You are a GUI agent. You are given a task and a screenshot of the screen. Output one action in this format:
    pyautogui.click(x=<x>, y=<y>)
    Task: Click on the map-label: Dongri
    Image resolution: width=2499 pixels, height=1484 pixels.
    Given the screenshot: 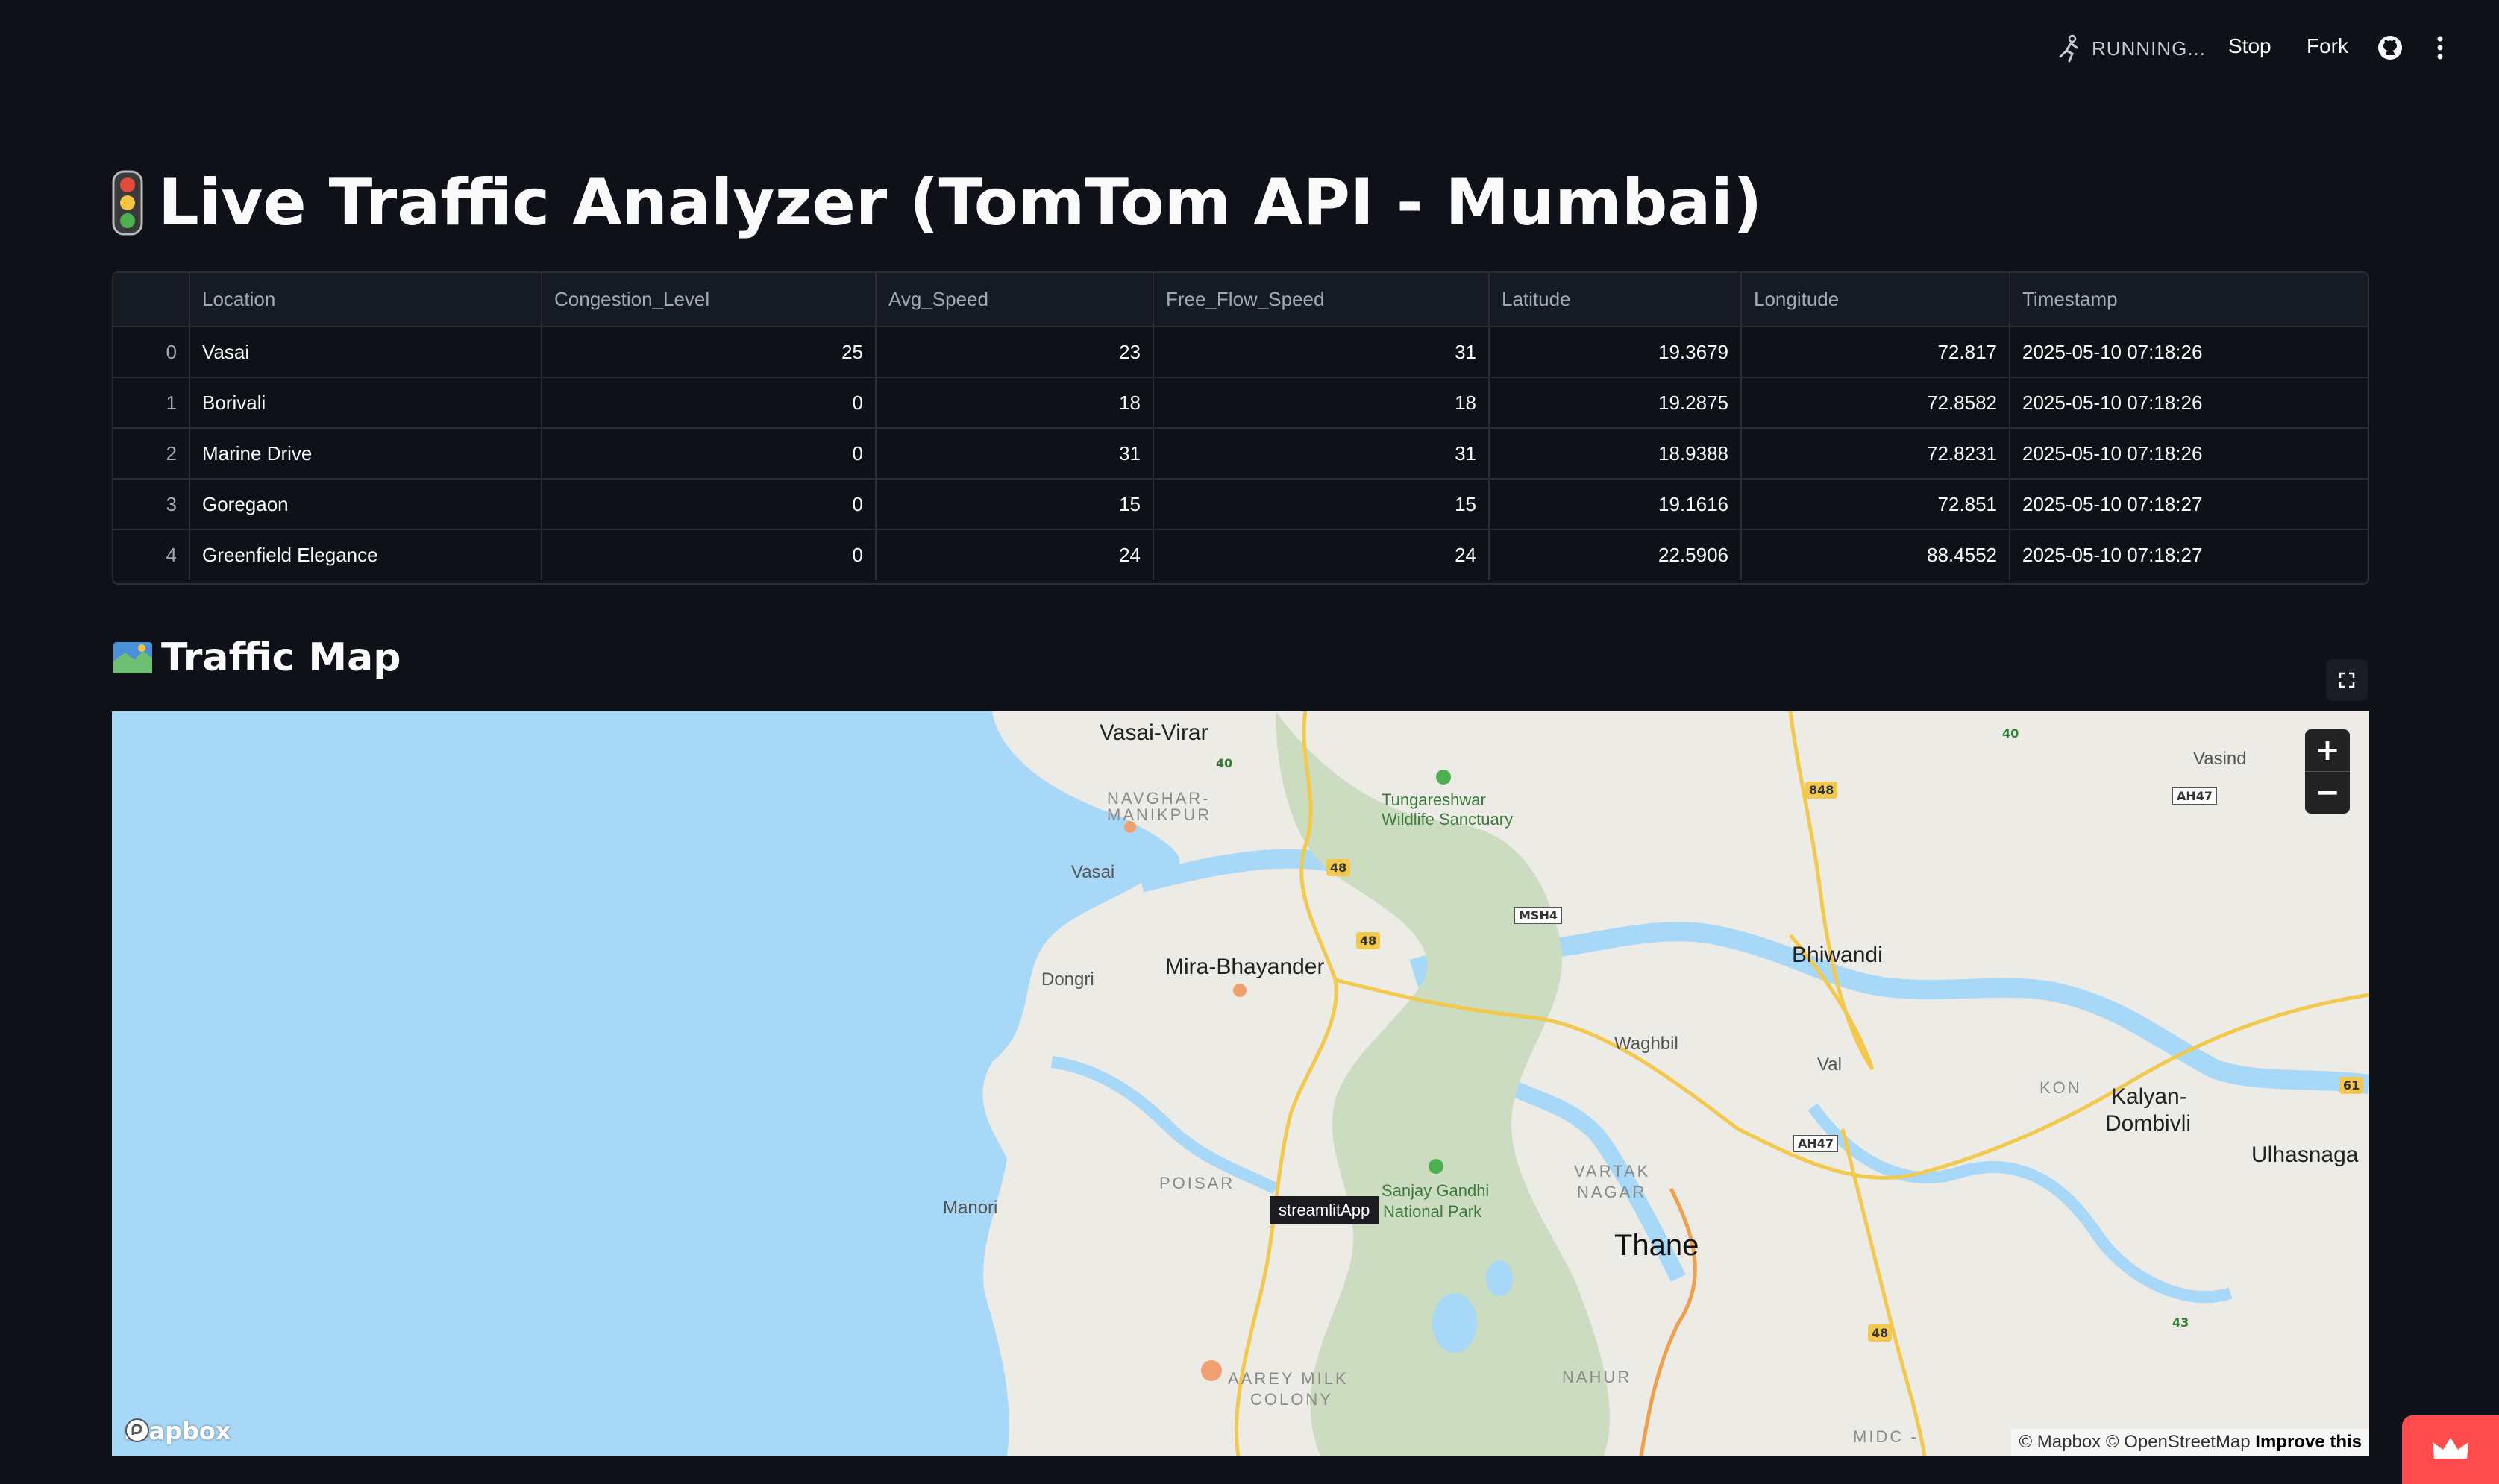 What is the action you would take?
    pyautogui.click(x=1068, y=980)
    